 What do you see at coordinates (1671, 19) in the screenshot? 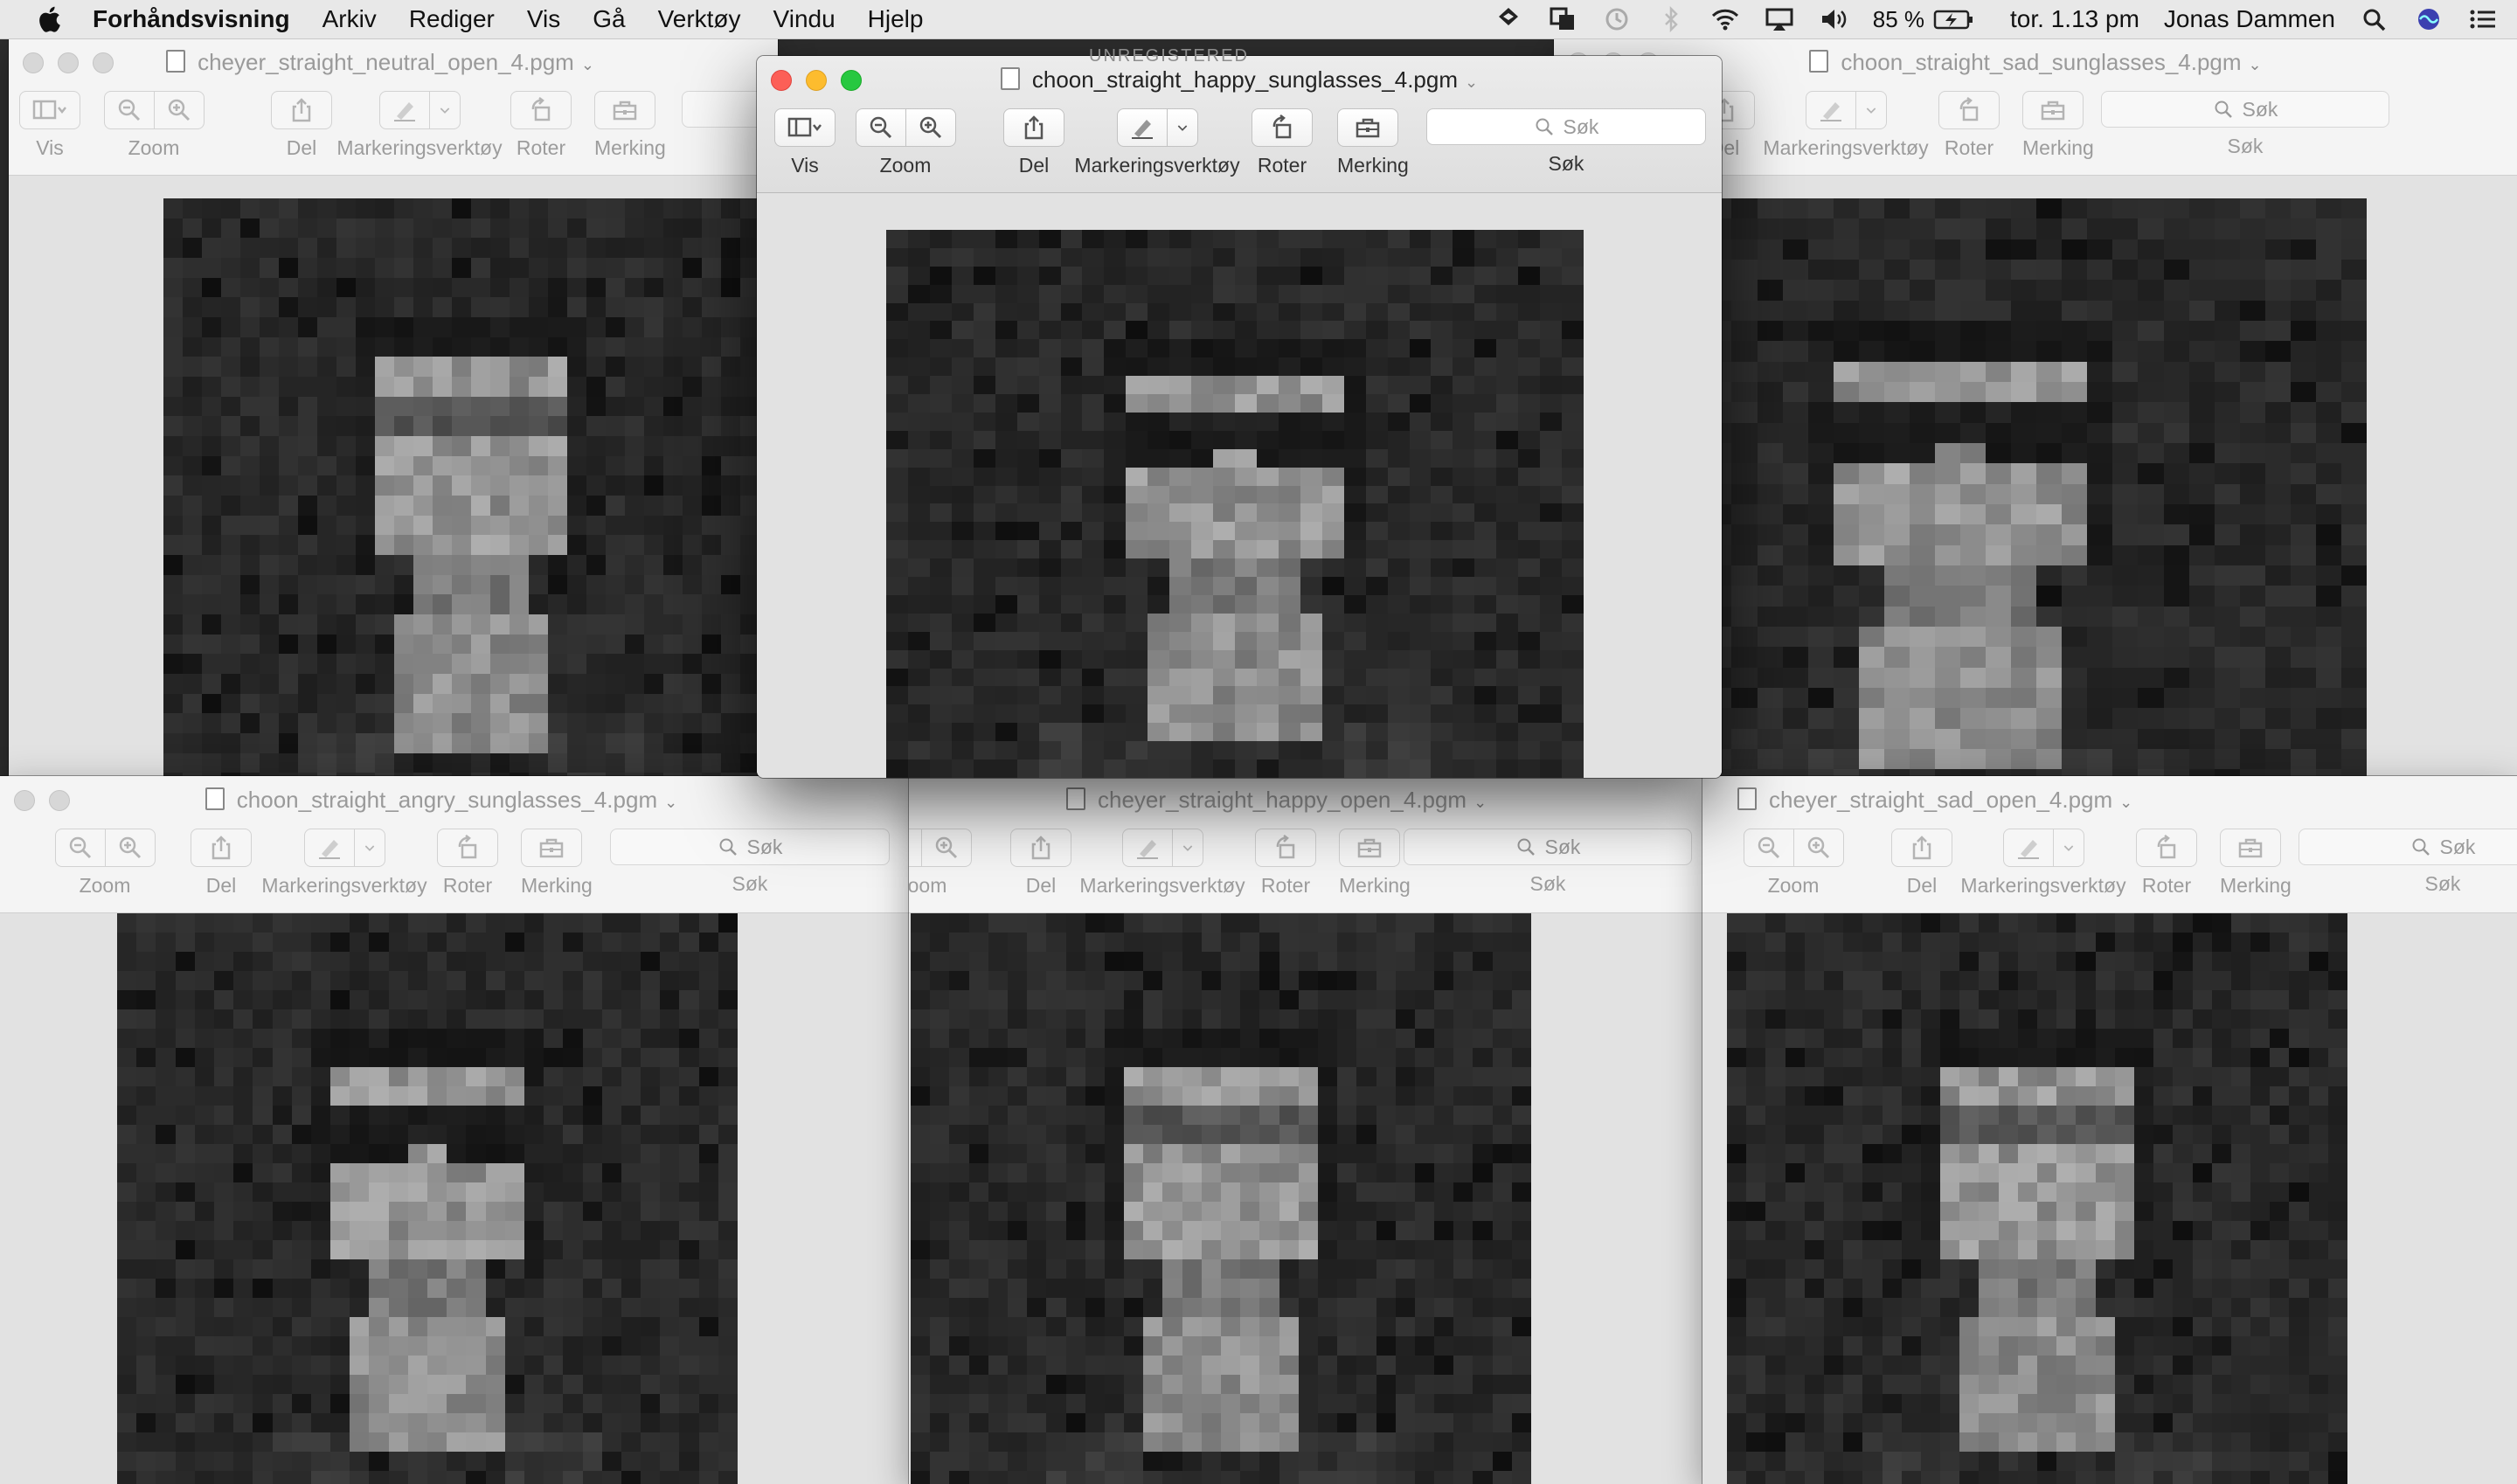
I see `bluetooth-icon` at bounding box center [1671, 19].